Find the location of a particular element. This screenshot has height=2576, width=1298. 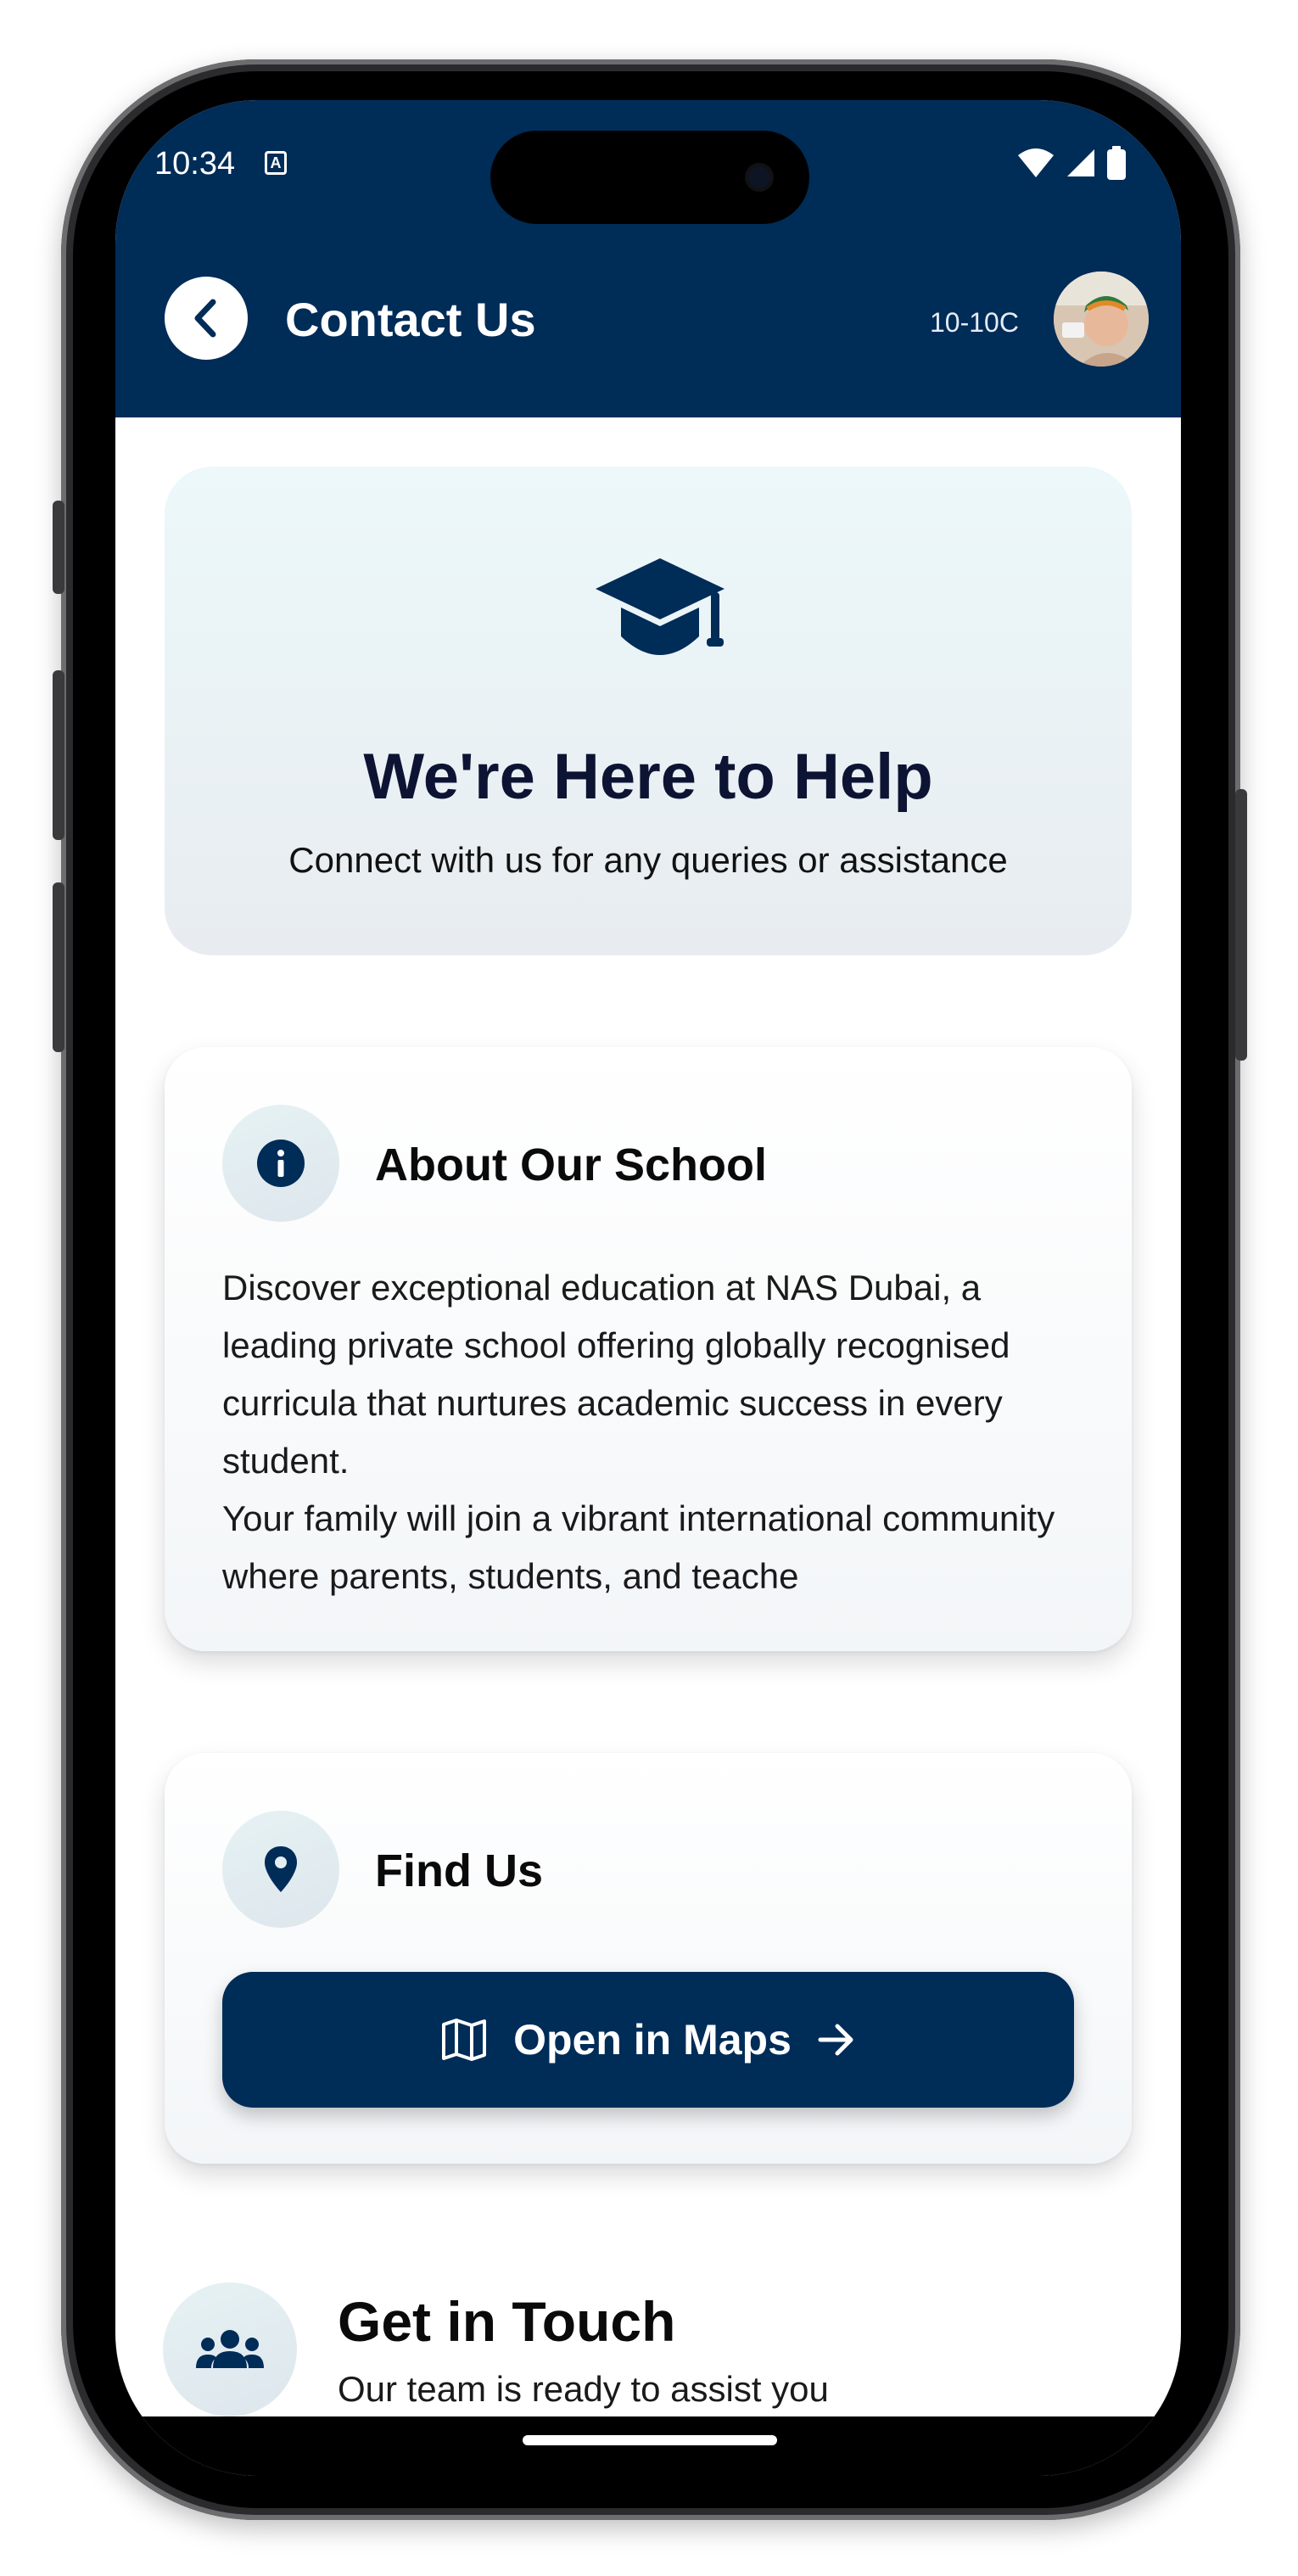

avatar is located at coordinates (1101, 319).